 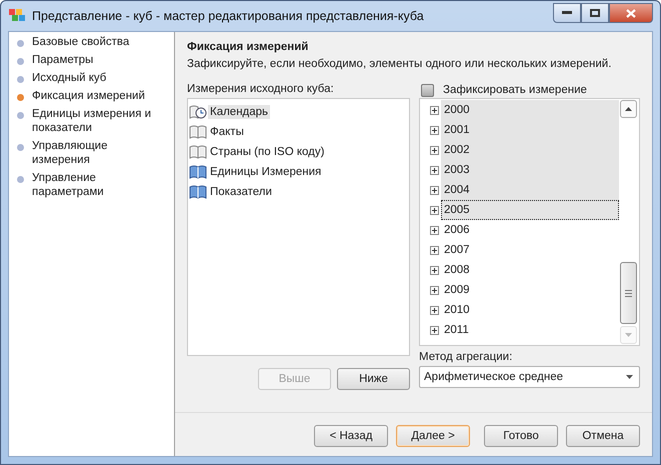 I want to click on wizard-step: Управление параметрами, so click(x=100, y=185).